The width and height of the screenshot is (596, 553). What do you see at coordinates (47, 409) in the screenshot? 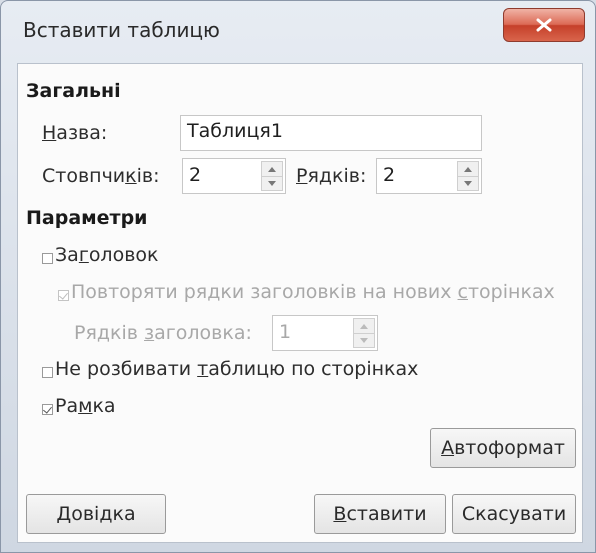
I see `border-checkbox` at bounding box center [47, 409].